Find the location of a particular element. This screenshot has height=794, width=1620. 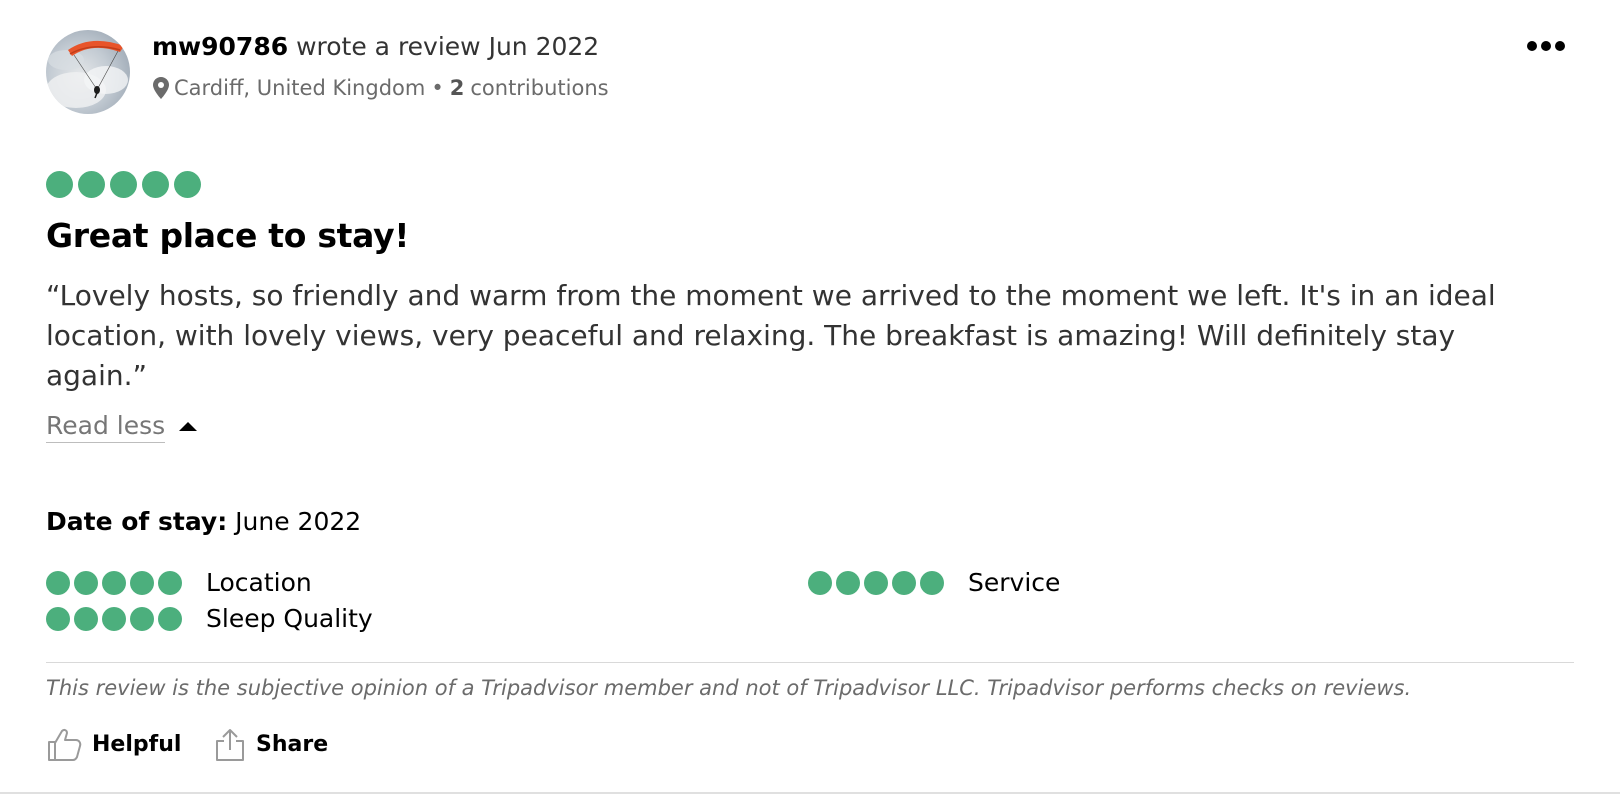

reviewer-avatar is located at coordinates (88, 72).